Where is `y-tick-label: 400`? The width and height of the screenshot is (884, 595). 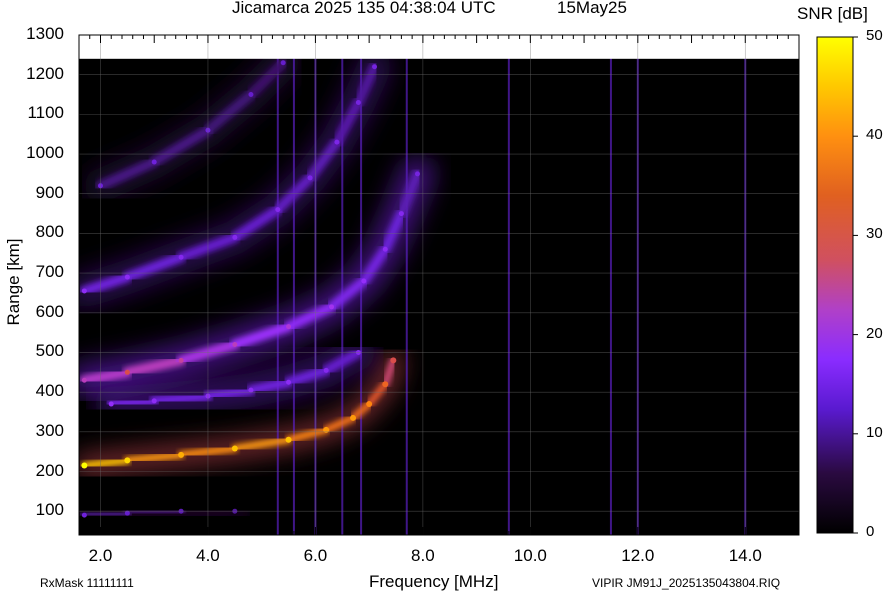 y-tick-label: 400 is located at coordinates (49, 391).